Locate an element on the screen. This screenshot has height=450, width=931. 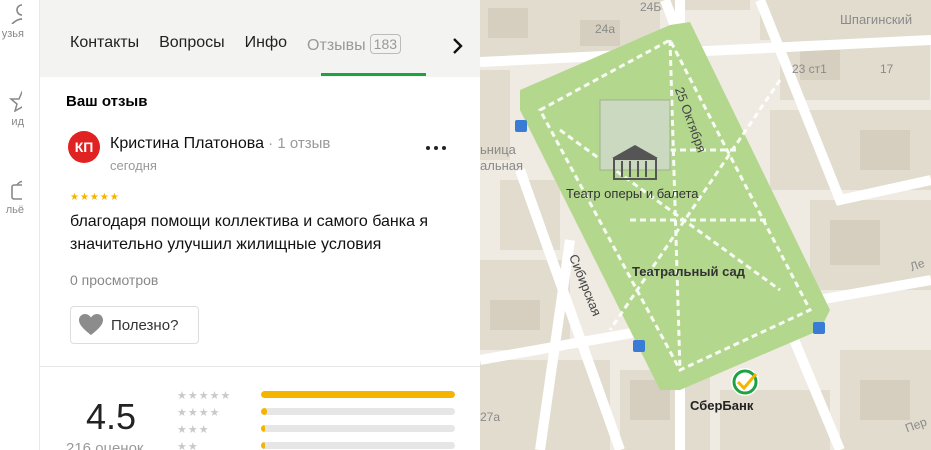
bag-icon is located at coordinates (16, 190).